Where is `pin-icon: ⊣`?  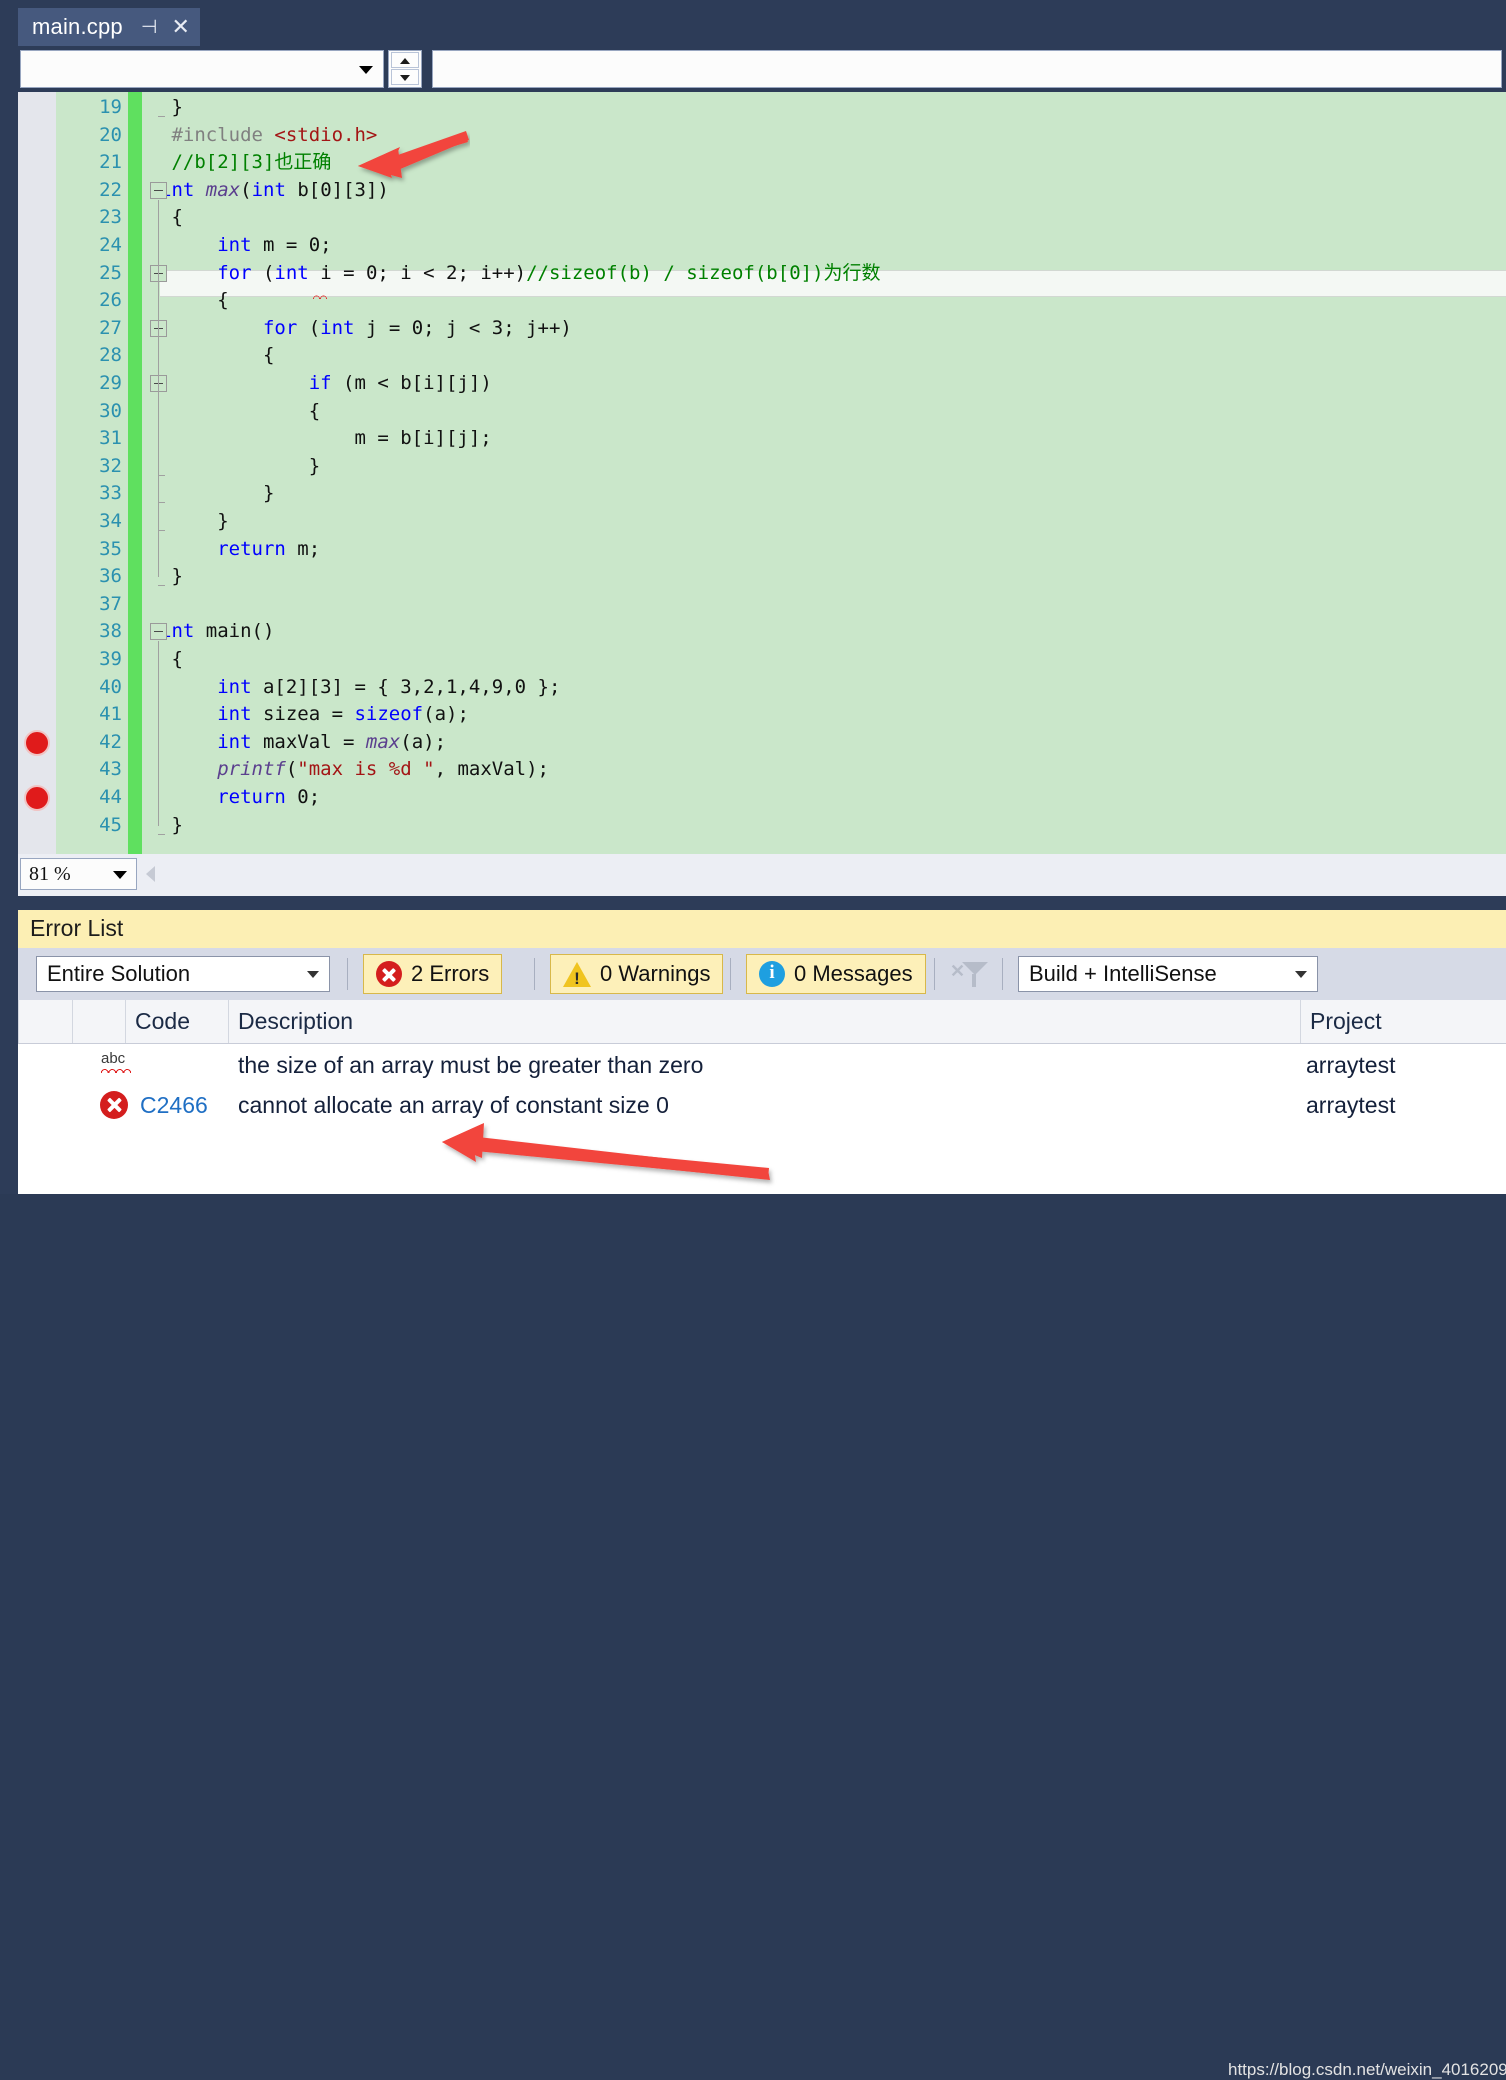 pin-icon: ⊣ is located at coordinates (149, 27).